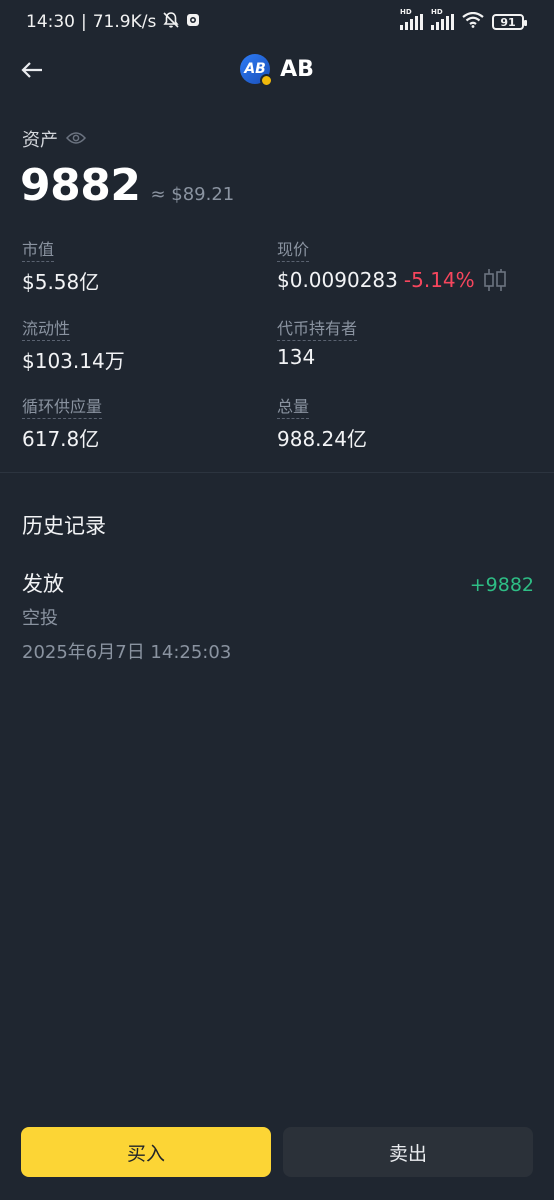  I want to click on stat-label: 市值, so click(38, 249).